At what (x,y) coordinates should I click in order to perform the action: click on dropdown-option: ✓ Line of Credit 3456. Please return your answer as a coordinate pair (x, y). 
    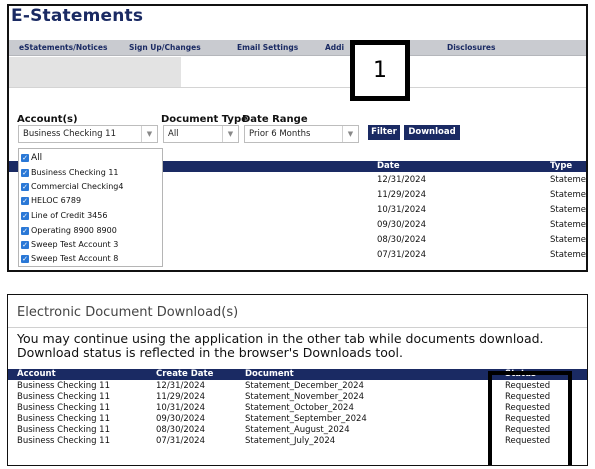
    Looking at the image, I should click on (64, 215).